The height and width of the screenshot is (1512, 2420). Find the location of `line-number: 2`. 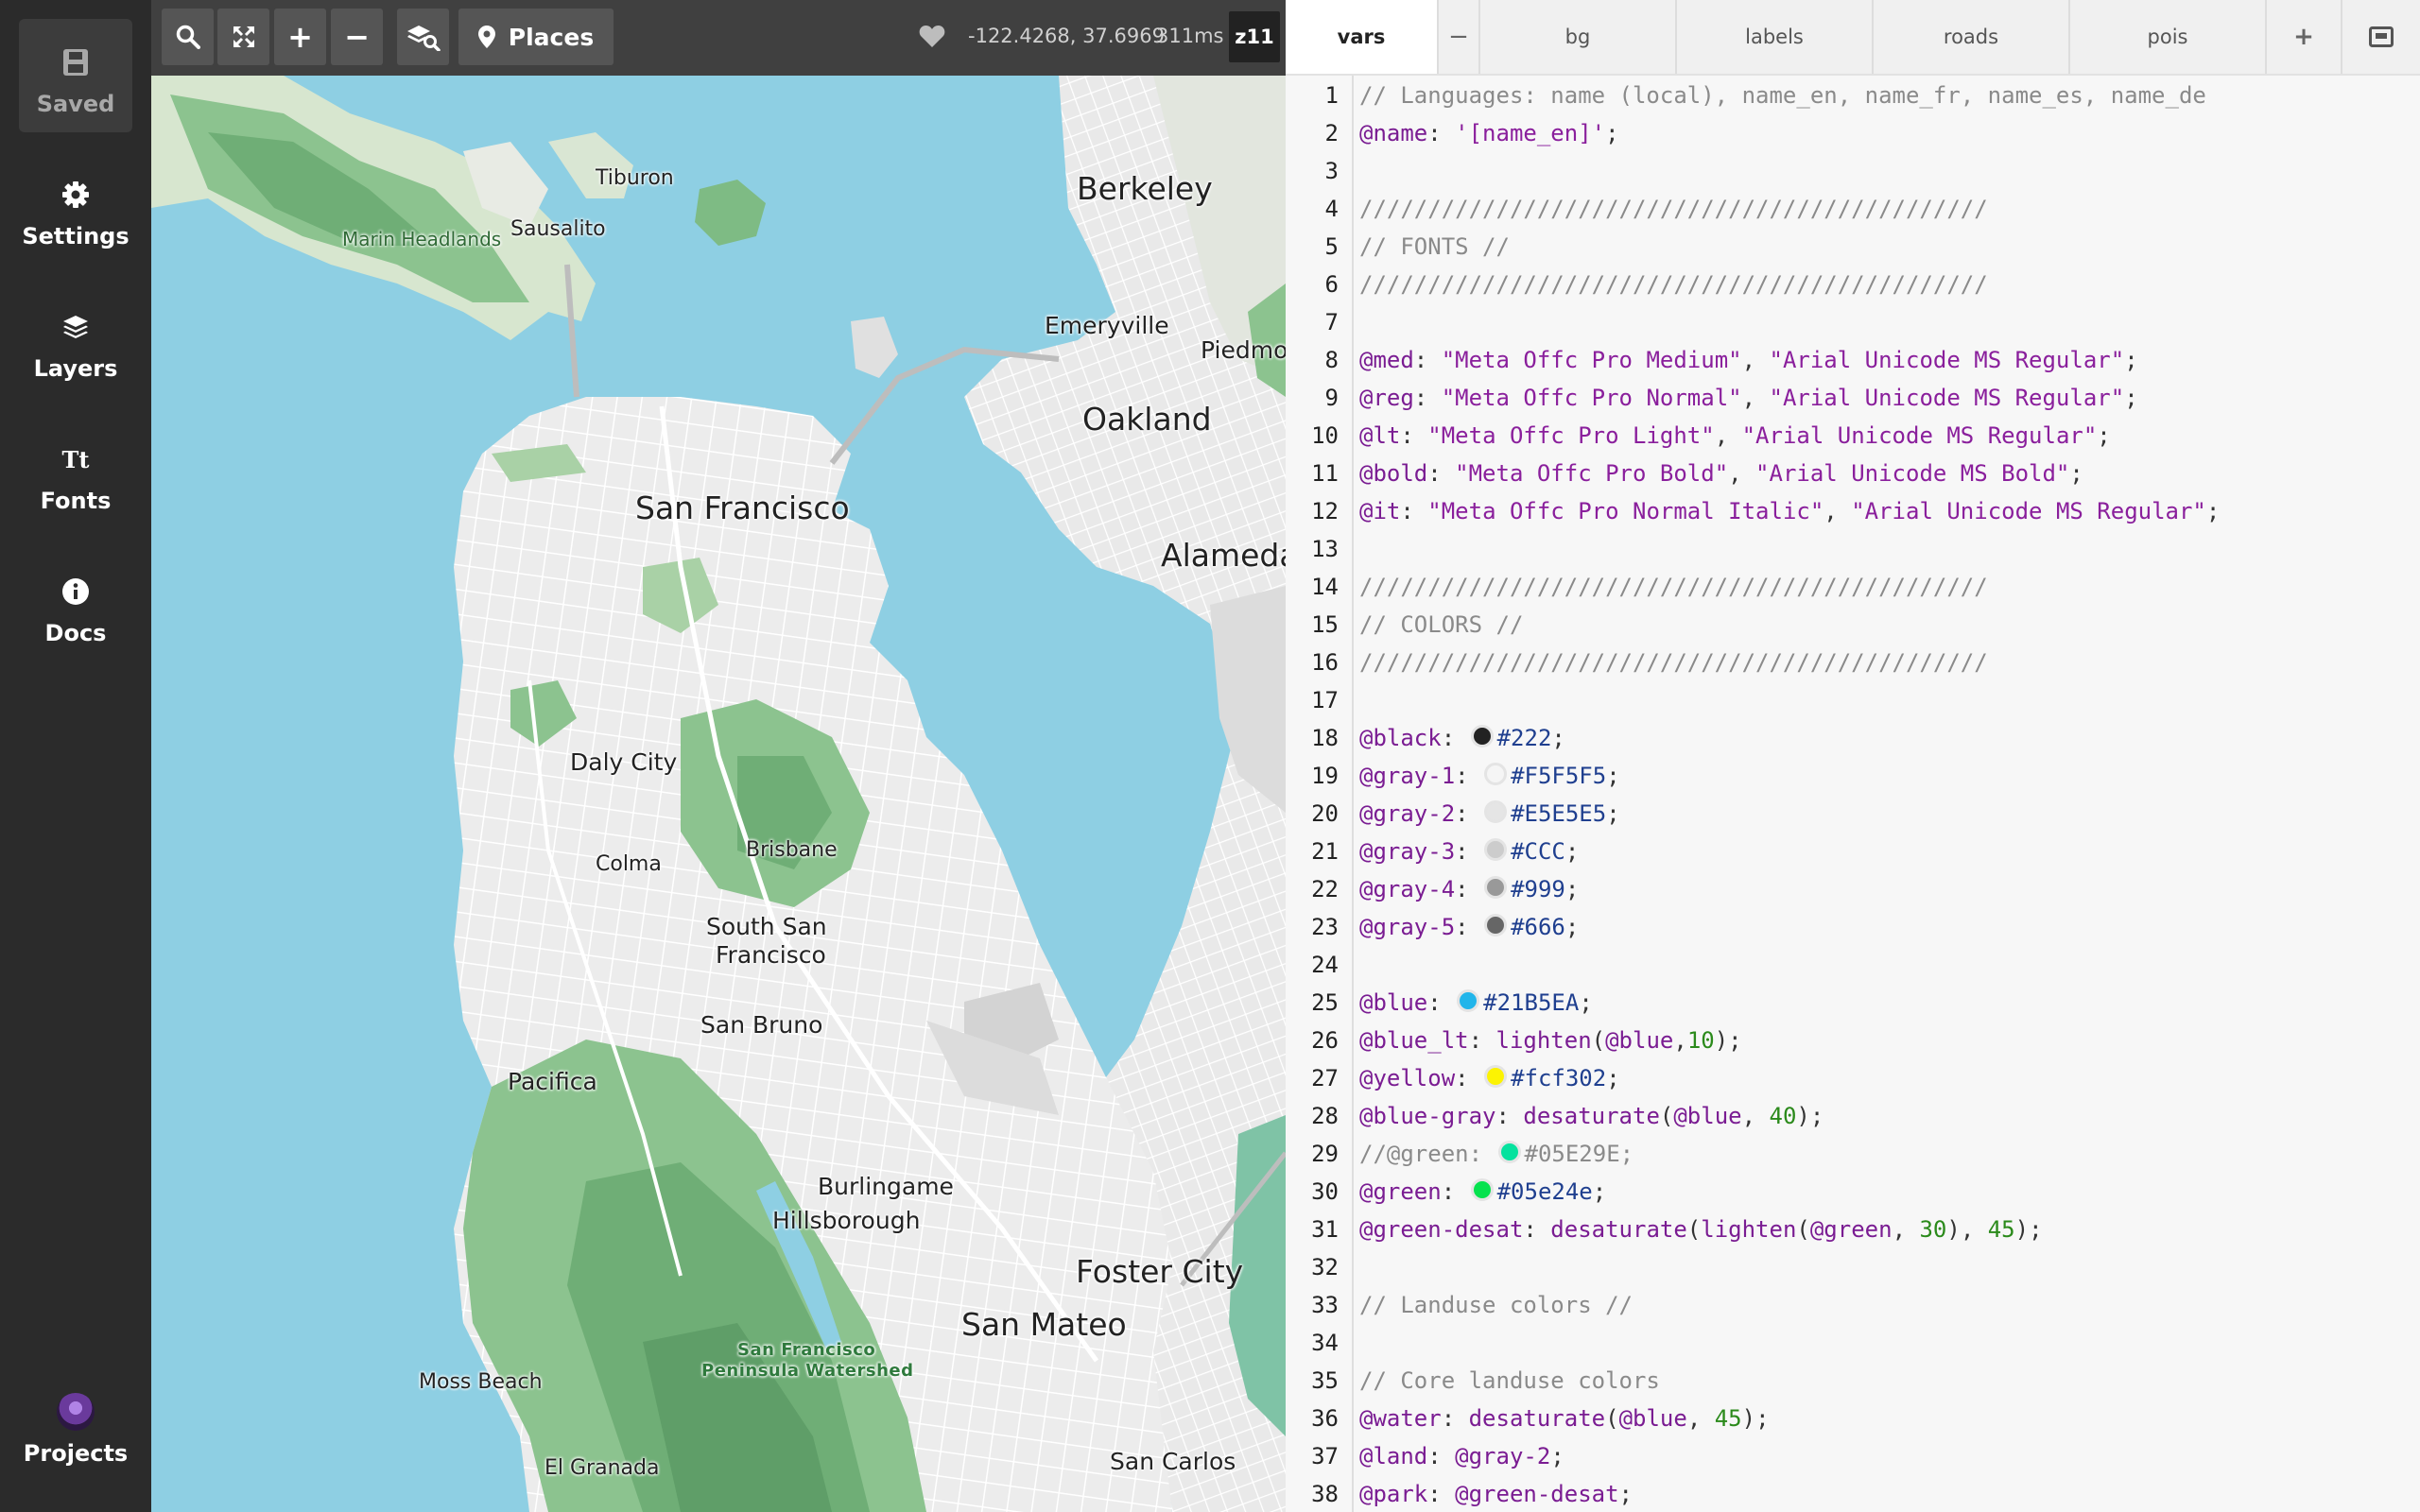

line-number: 2 is located at coordinates (1331, 133).